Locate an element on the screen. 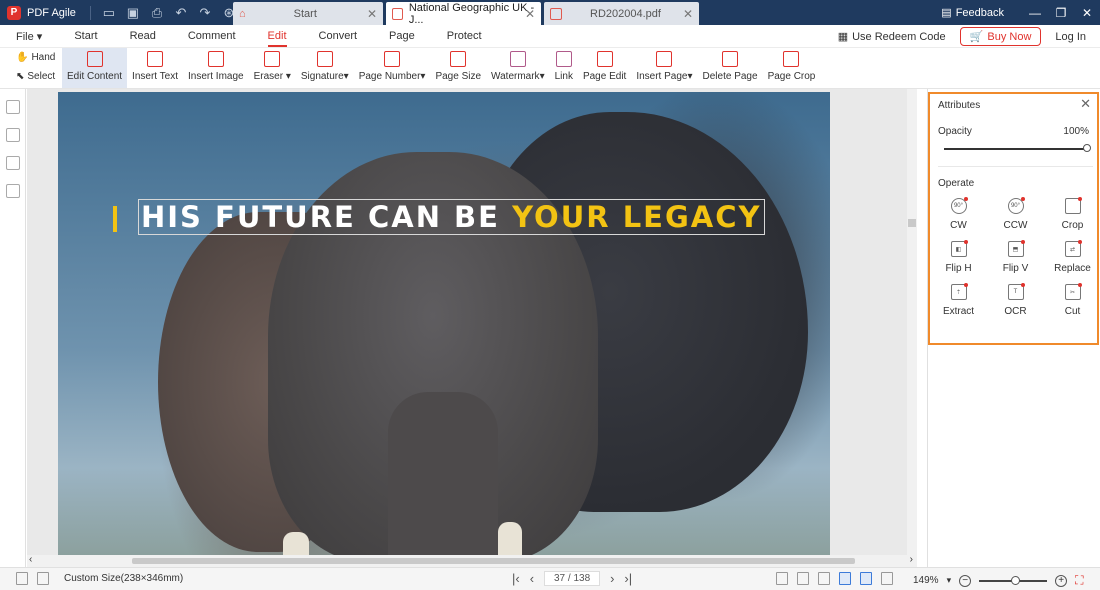 The image size is (1100, 590). feedback-button: ▤ Feedback is located at coordinates (972, 13).